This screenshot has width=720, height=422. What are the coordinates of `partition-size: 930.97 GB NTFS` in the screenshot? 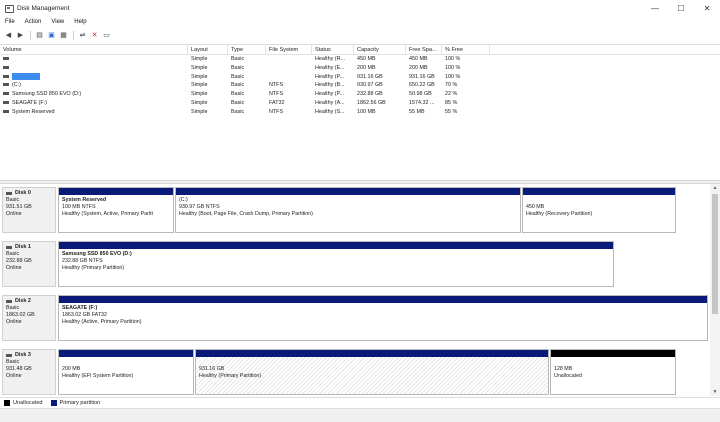 It's located at (199, 207).